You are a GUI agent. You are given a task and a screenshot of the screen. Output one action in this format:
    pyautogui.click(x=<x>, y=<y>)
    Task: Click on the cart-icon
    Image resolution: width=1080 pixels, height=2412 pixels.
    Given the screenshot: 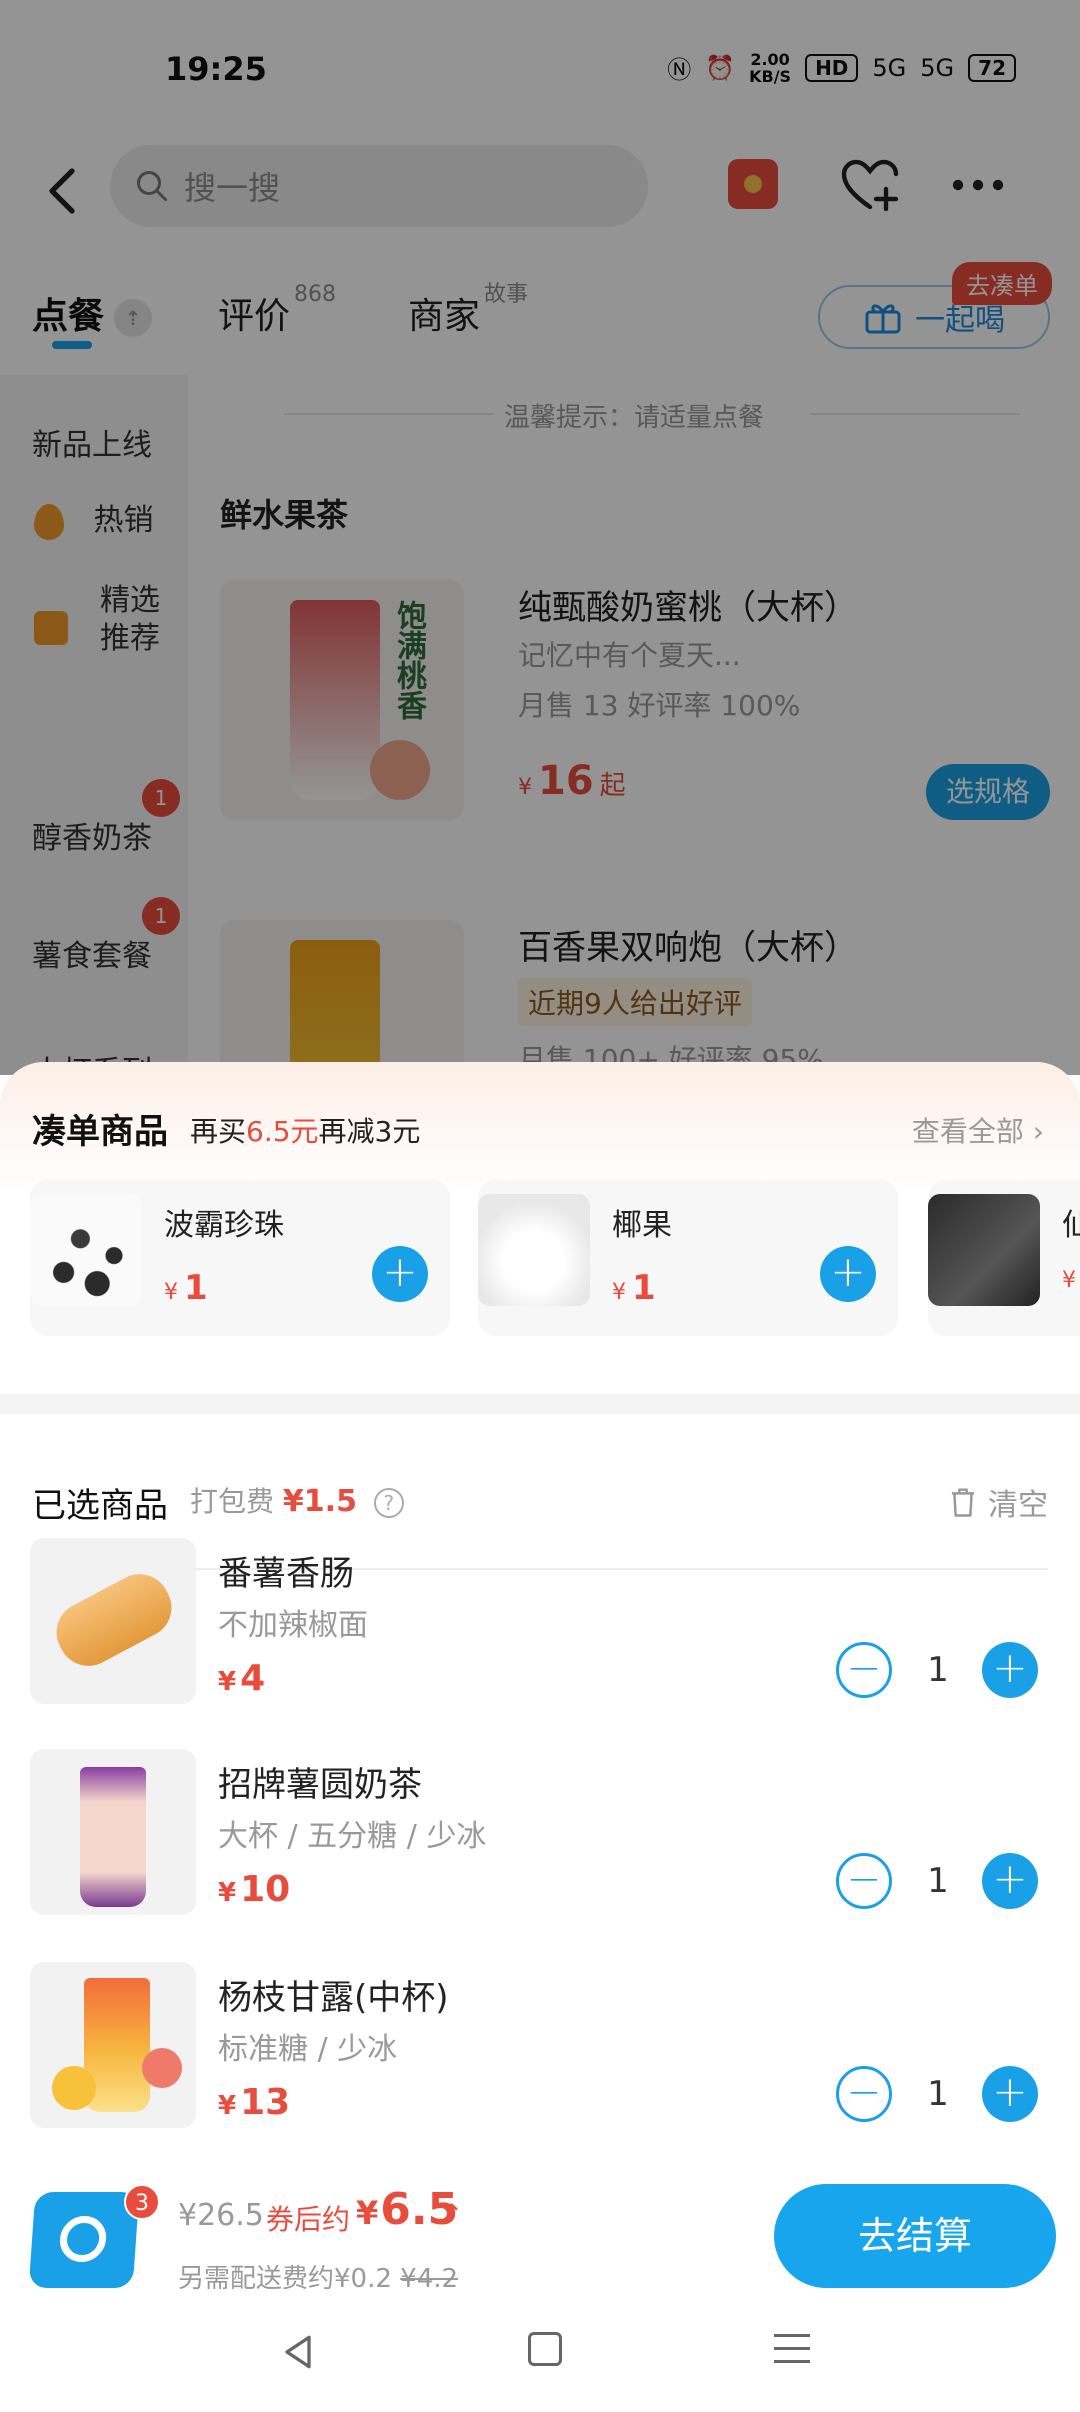 What is the action you would take?
    pyautogui.click(x=84, y=2240)
    